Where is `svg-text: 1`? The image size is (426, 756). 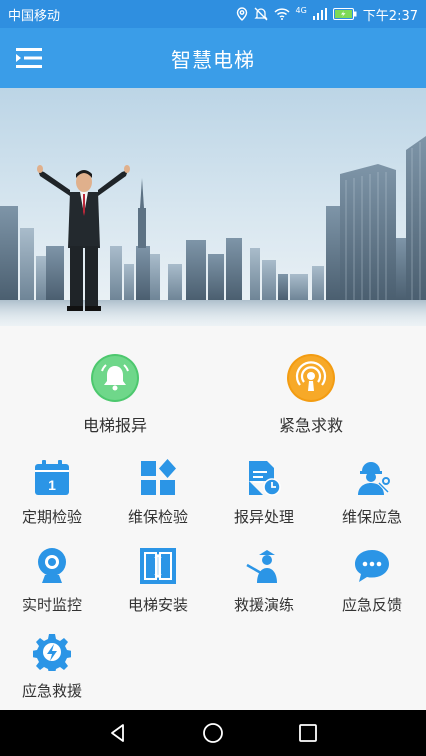
svg-text: 1 is located at coordinates (52, 485).